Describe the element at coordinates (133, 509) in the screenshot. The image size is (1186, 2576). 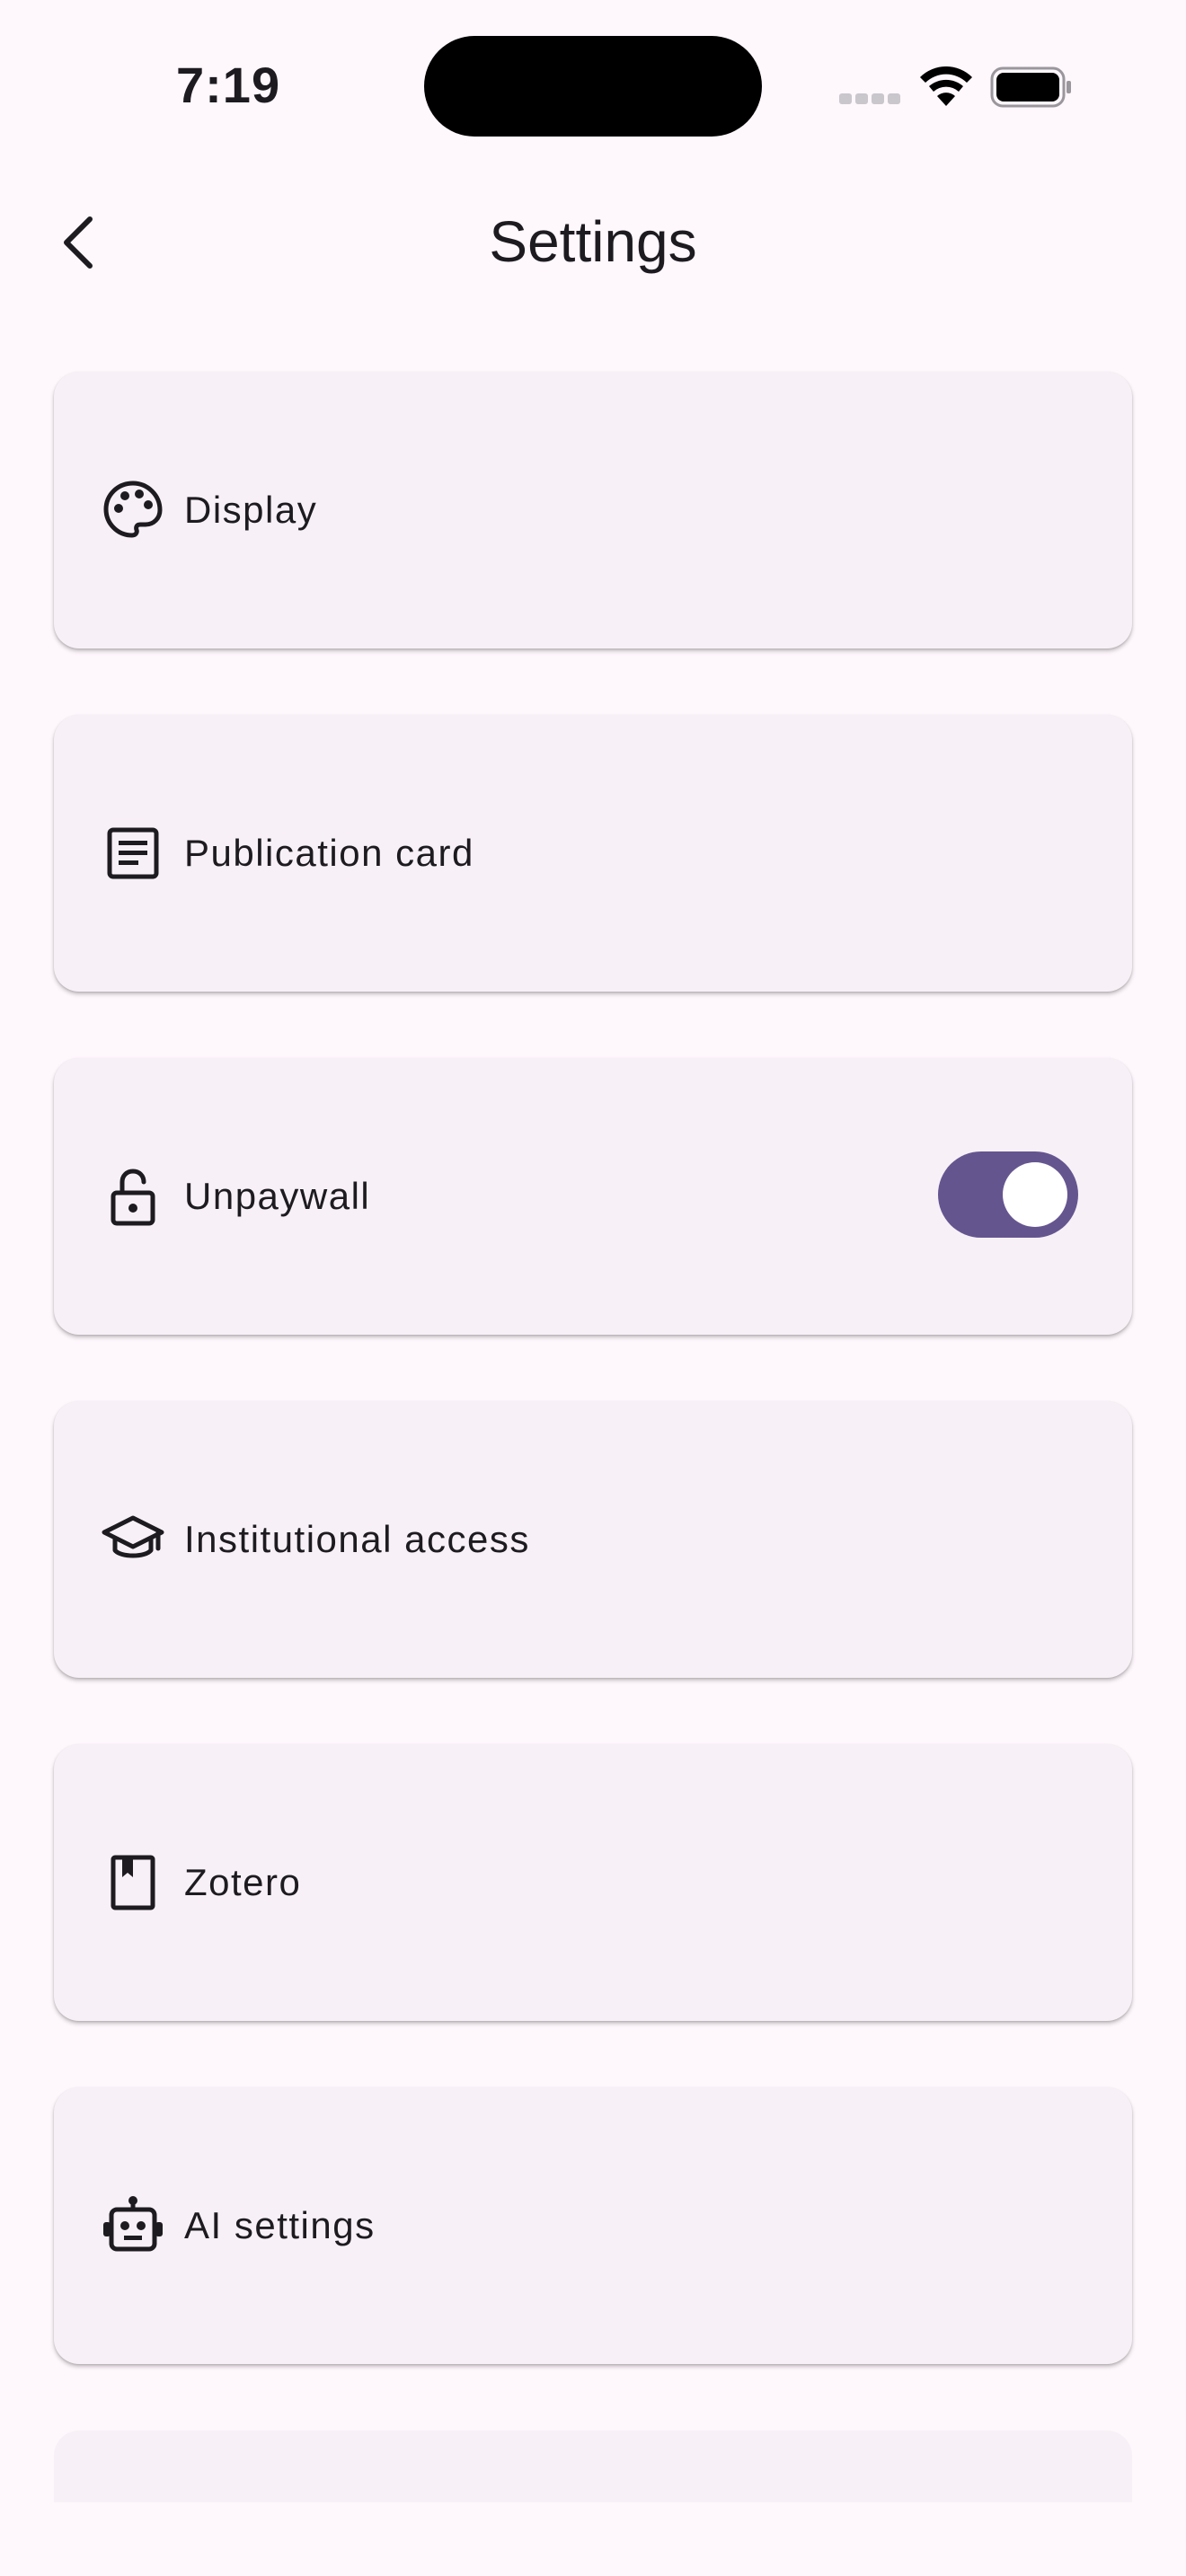
I see `palette-icon` at that location.